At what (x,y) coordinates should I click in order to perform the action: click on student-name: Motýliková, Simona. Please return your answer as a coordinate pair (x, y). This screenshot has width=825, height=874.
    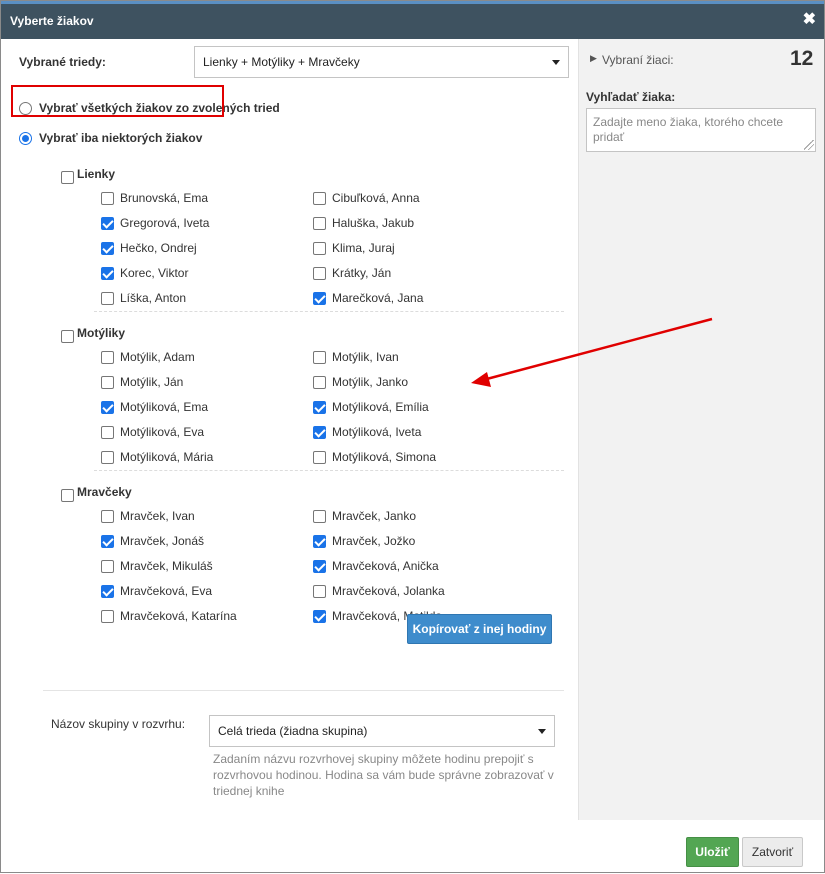
    Looking at the image, I should click on (384, 457).